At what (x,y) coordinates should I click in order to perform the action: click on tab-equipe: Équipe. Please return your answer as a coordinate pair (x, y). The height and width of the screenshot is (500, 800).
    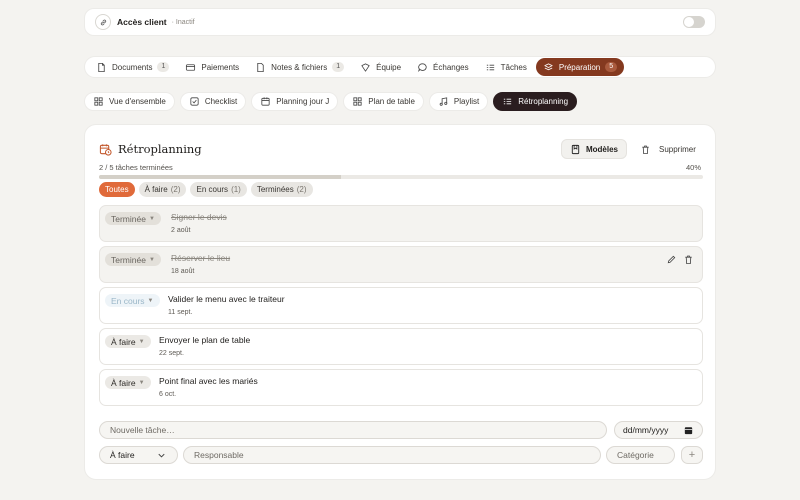
    Looking at the image, I should click on (380, 67).